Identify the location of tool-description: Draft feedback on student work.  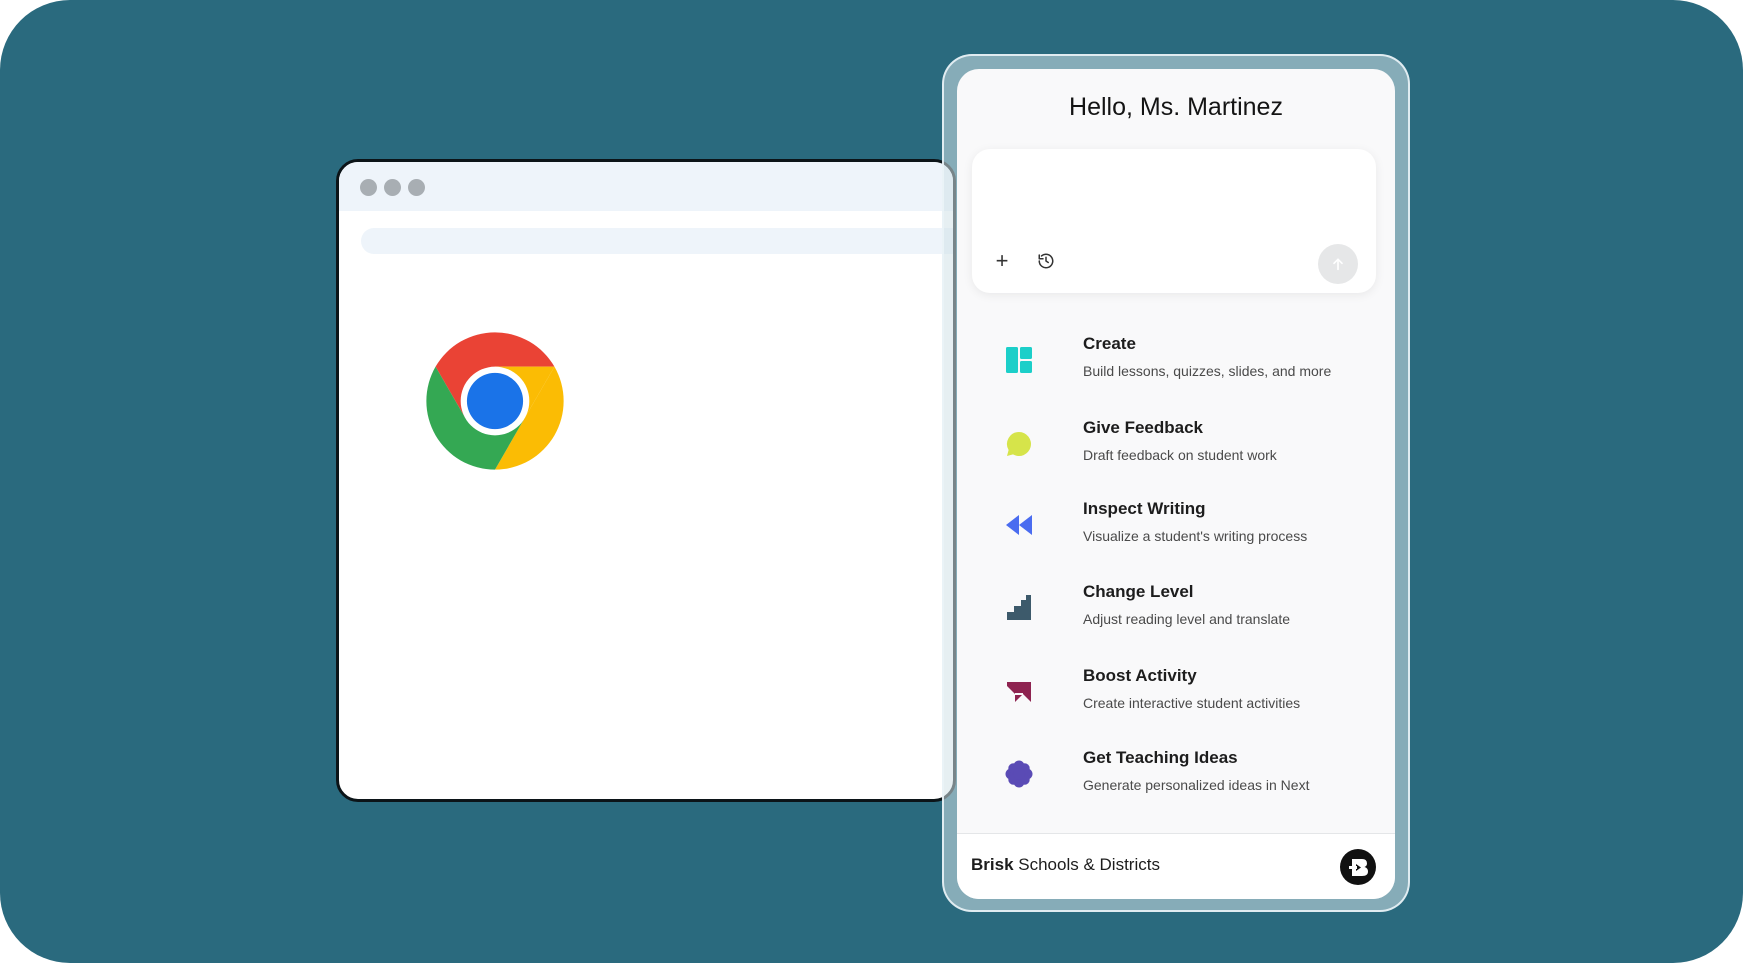
(1180, 455).